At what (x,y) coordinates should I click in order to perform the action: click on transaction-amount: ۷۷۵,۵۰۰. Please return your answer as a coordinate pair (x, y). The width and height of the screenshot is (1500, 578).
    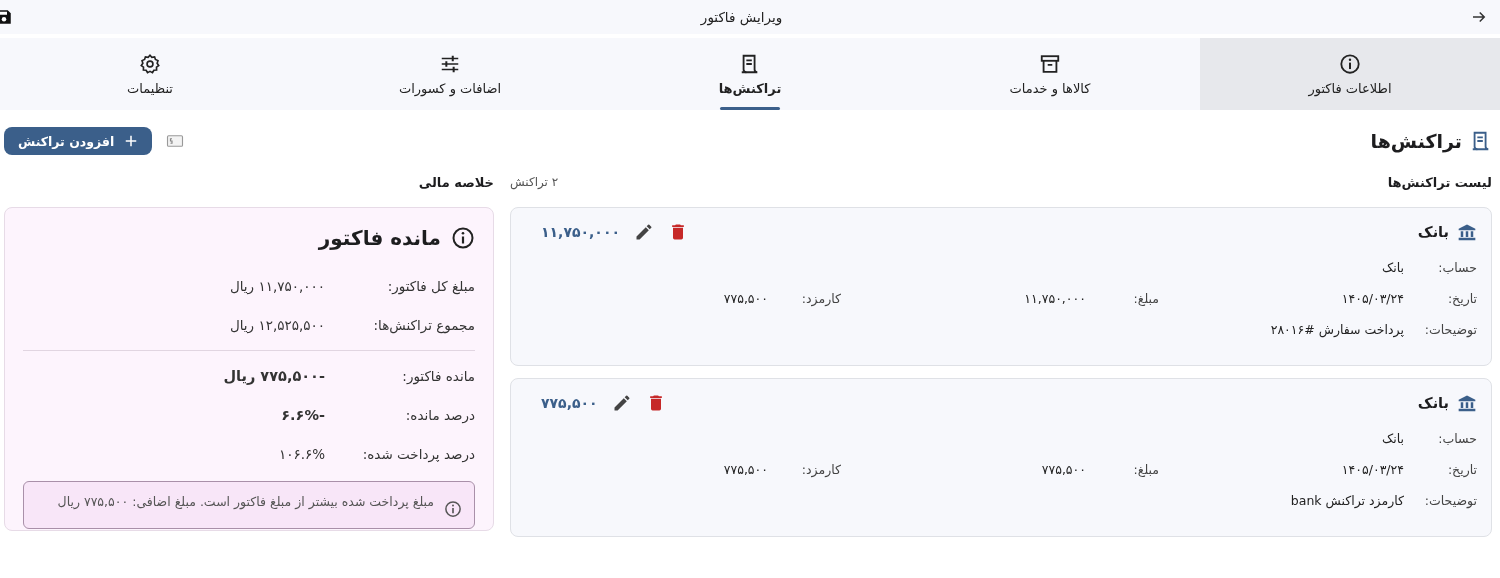
    Looking at the image, I should click on (569, 403).